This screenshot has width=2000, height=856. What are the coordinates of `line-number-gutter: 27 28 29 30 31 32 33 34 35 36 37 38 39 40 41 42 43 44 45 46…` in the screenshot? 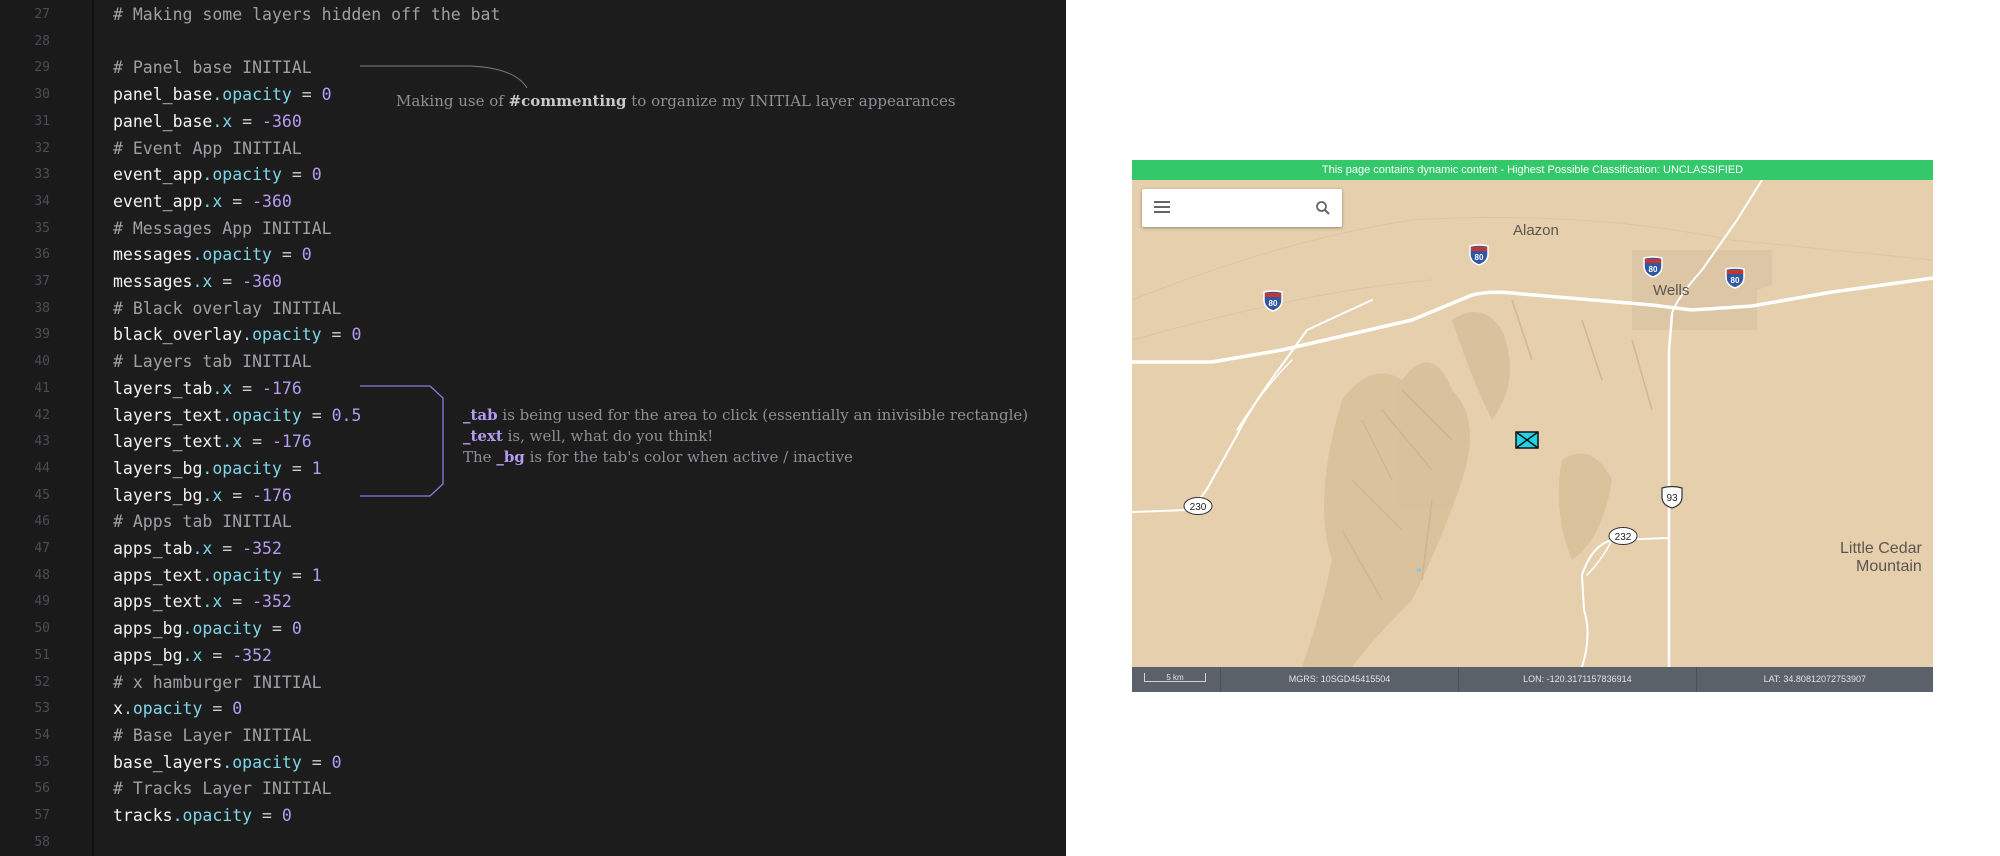 It's located at (47, 428).